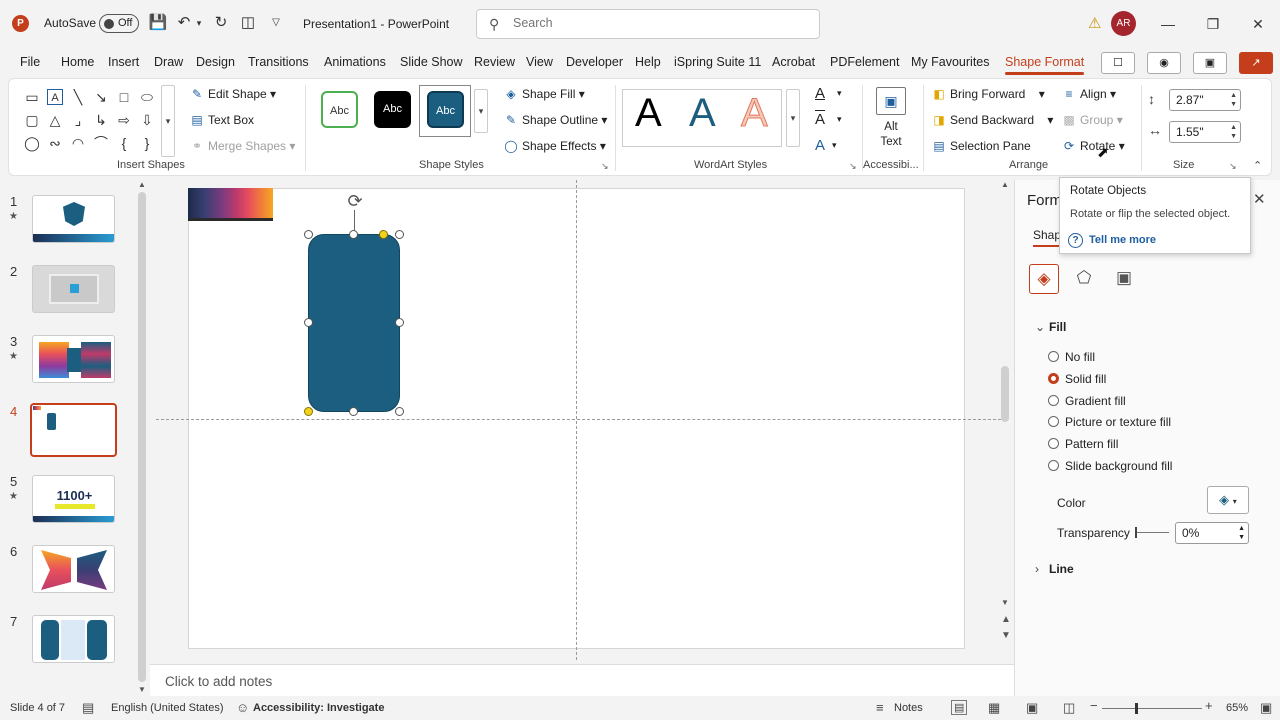 This screenshot has height=720, width=1280. Describe the element at coordinates (32, 120) in the screenshot. I see `rounded-rectangle-shape-icon: ▢` at that location.